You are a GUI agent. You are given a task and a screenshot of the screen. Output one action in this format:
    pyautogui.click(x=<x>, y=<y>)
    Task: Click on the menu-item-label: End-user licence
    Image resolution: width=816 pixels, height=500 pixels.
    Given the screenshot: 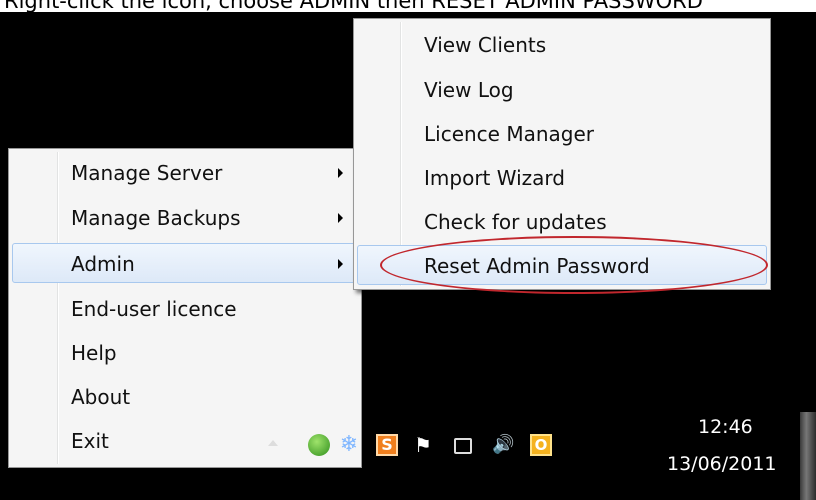 What is the action you would take?
    pyautogui.click(x=154, y=309)
    